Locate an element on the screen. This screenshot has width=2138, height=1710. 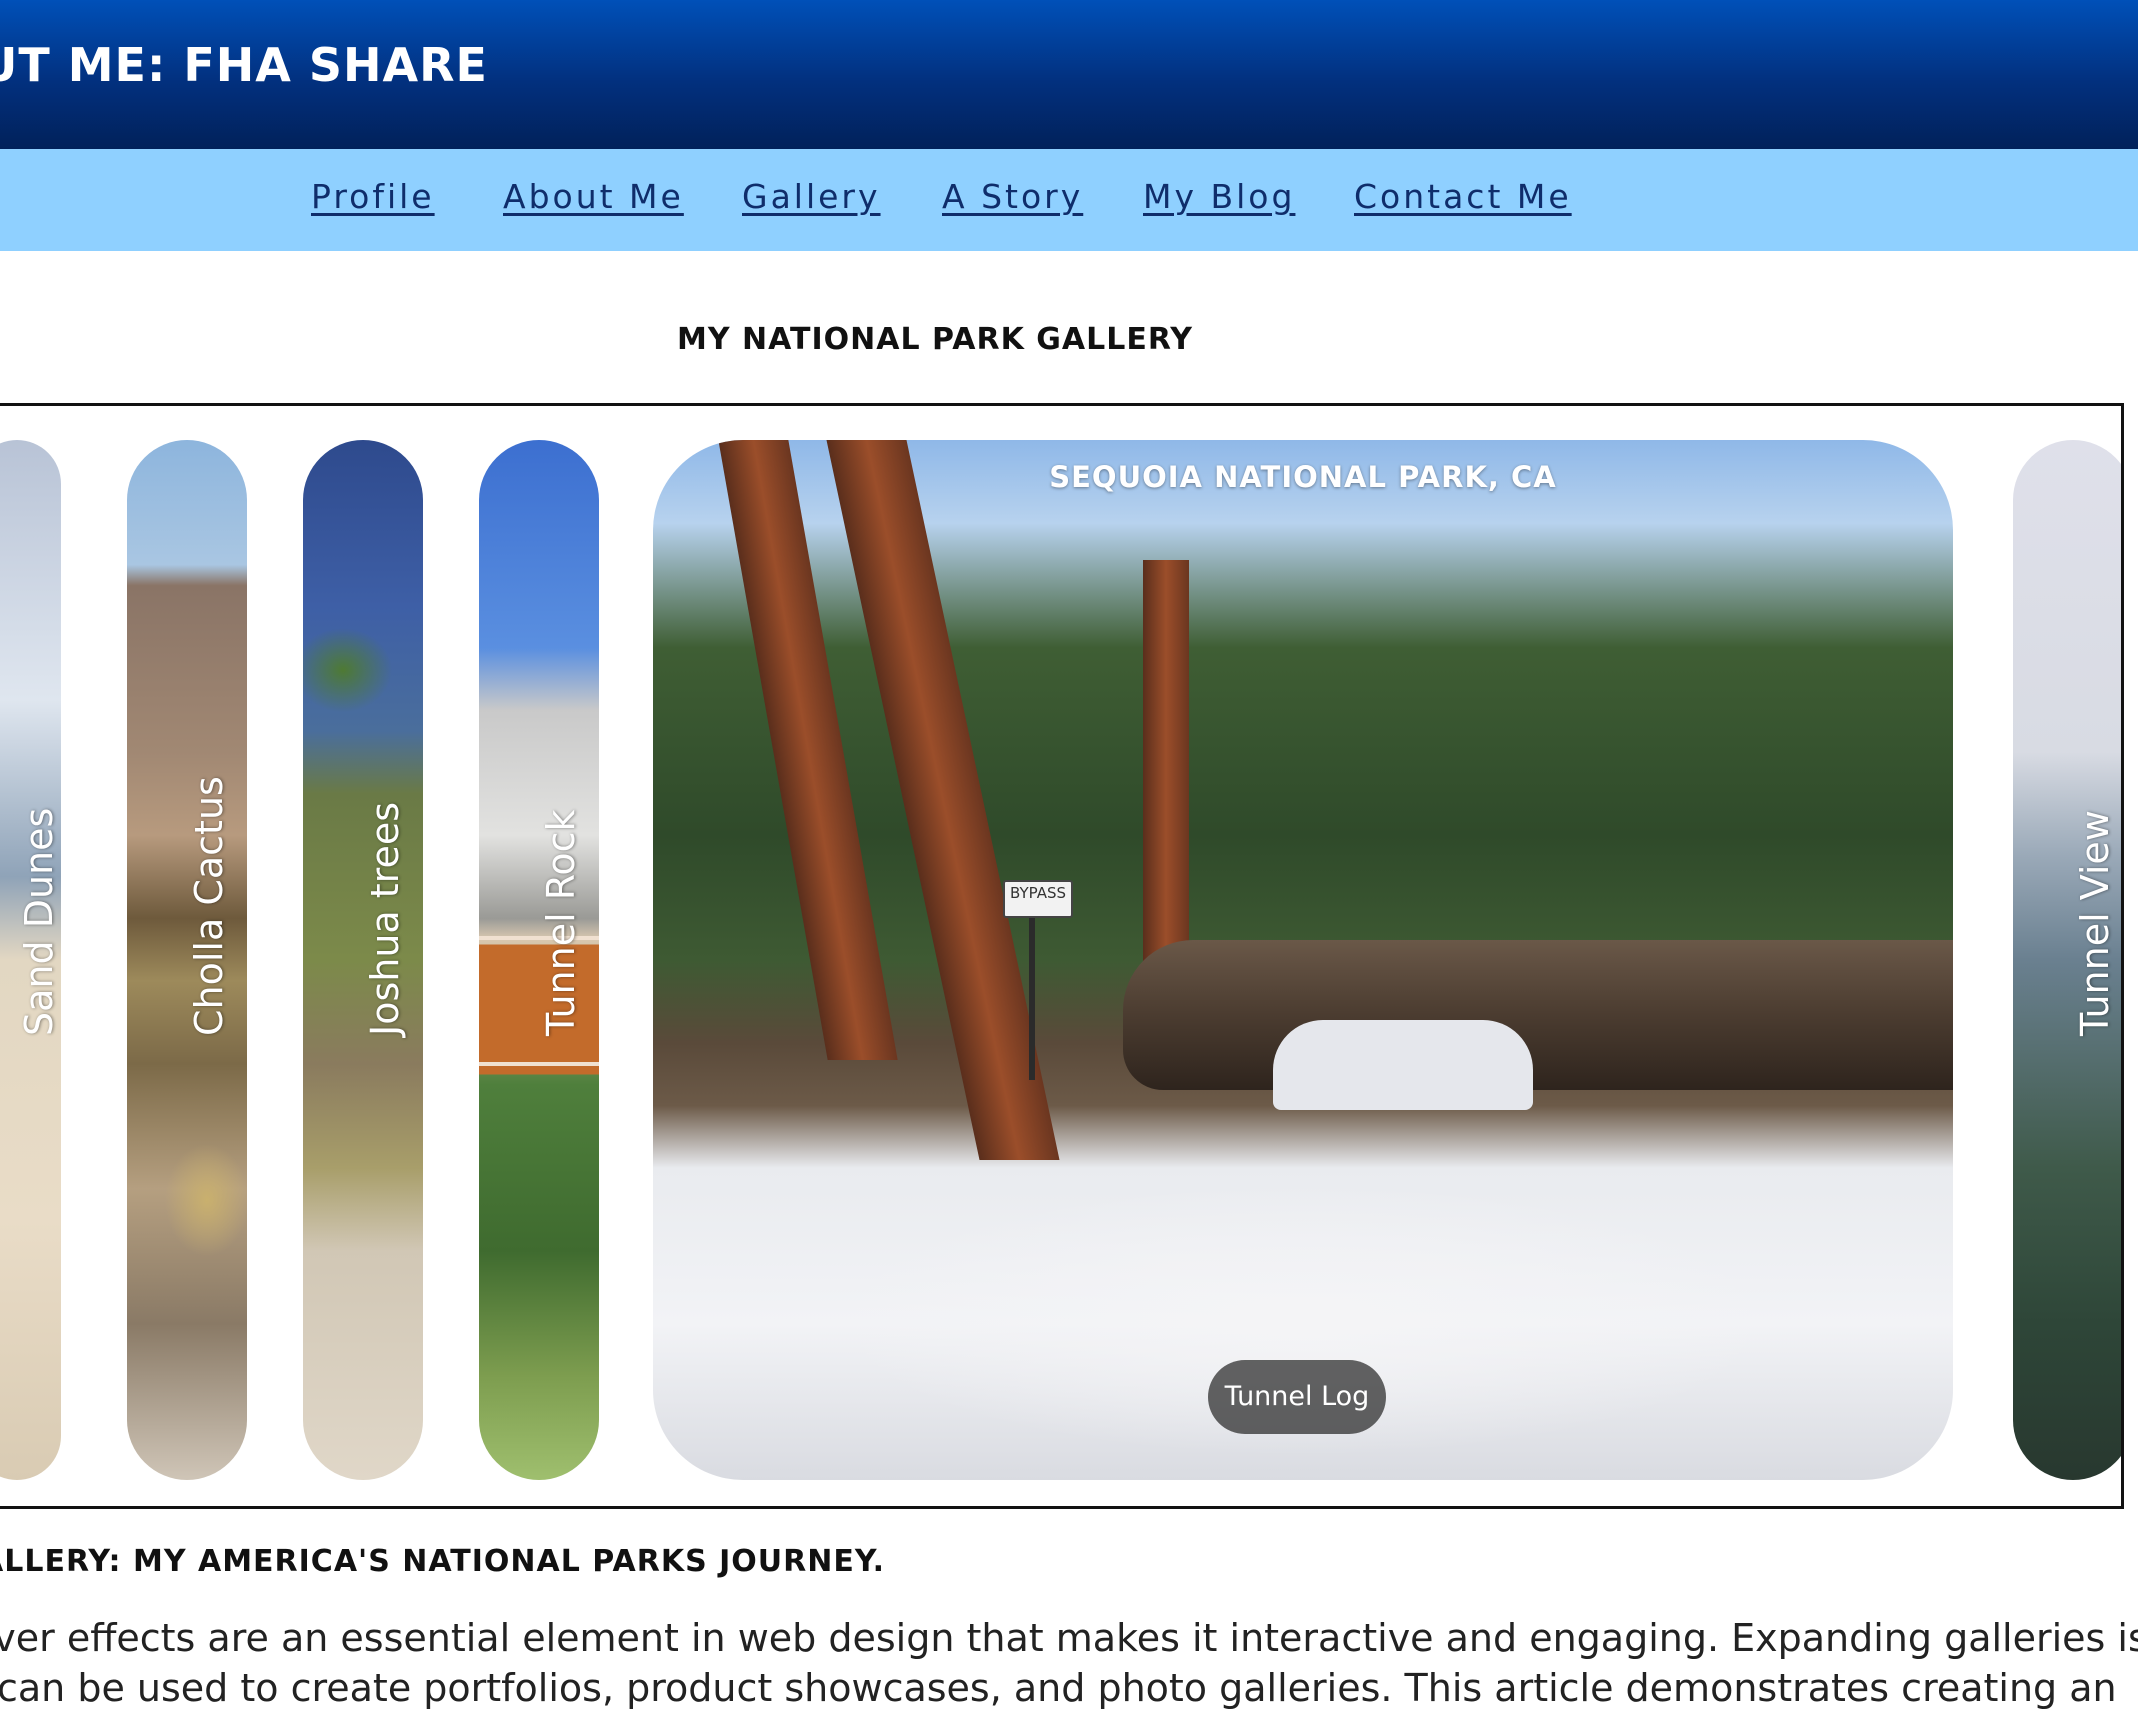
nav-link-contact-me: Contact Me is located at coordinates (1463, 196).